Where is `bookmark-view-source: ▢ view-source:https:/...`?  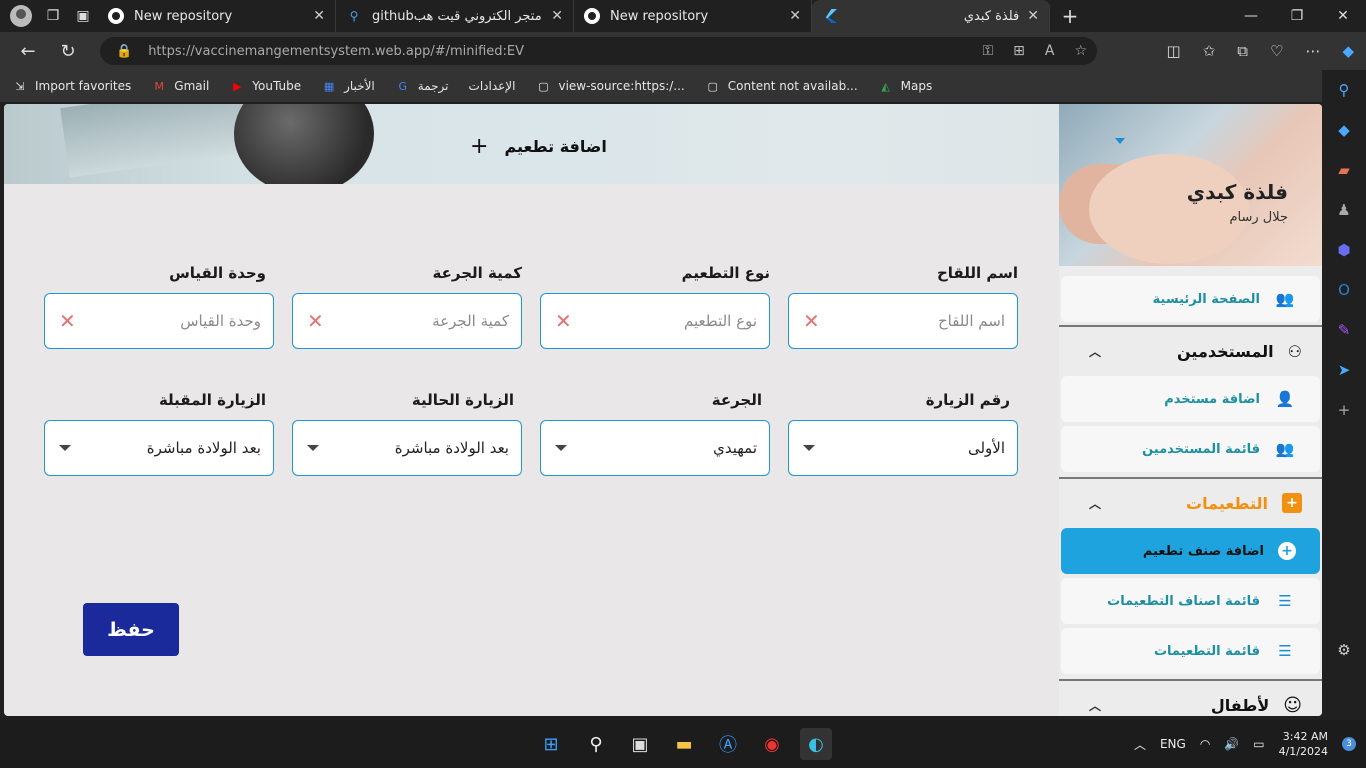
bookmark-view-source: ▢ view-source:https:/... is located at coordinates (609, 86).